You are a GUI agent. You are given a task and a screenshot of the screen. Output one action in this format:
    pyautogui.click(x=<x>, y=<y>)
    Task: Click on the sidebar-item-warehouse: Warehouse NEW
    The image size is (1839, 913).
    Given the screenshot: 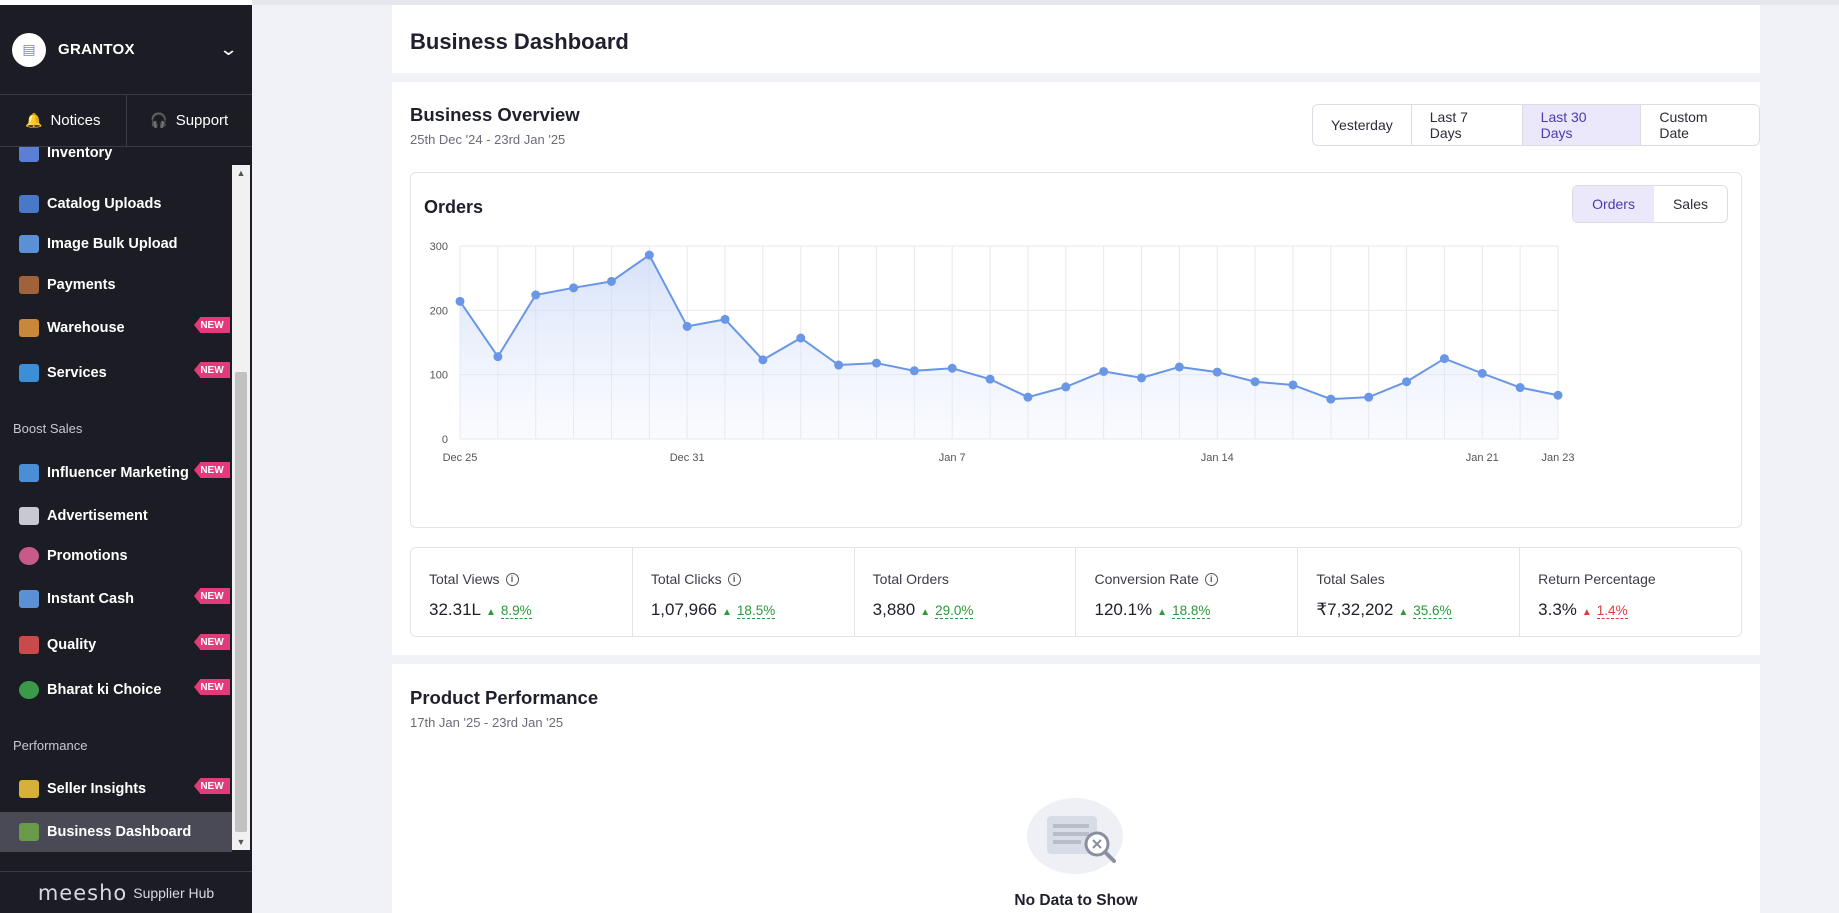 What is the action you would take?
    pyautogui.click(x=116, y=328)
    